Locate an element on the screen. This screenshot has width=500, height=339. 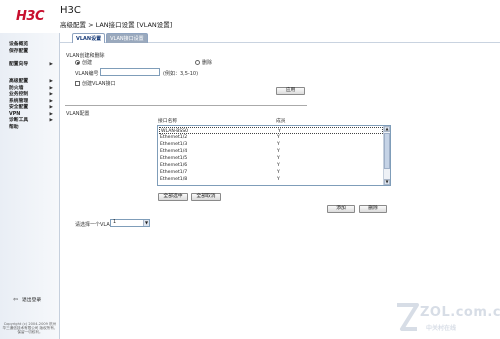
create-vlan-interface-label: 创建VLAN接口 is located at coordinates (99, 84).